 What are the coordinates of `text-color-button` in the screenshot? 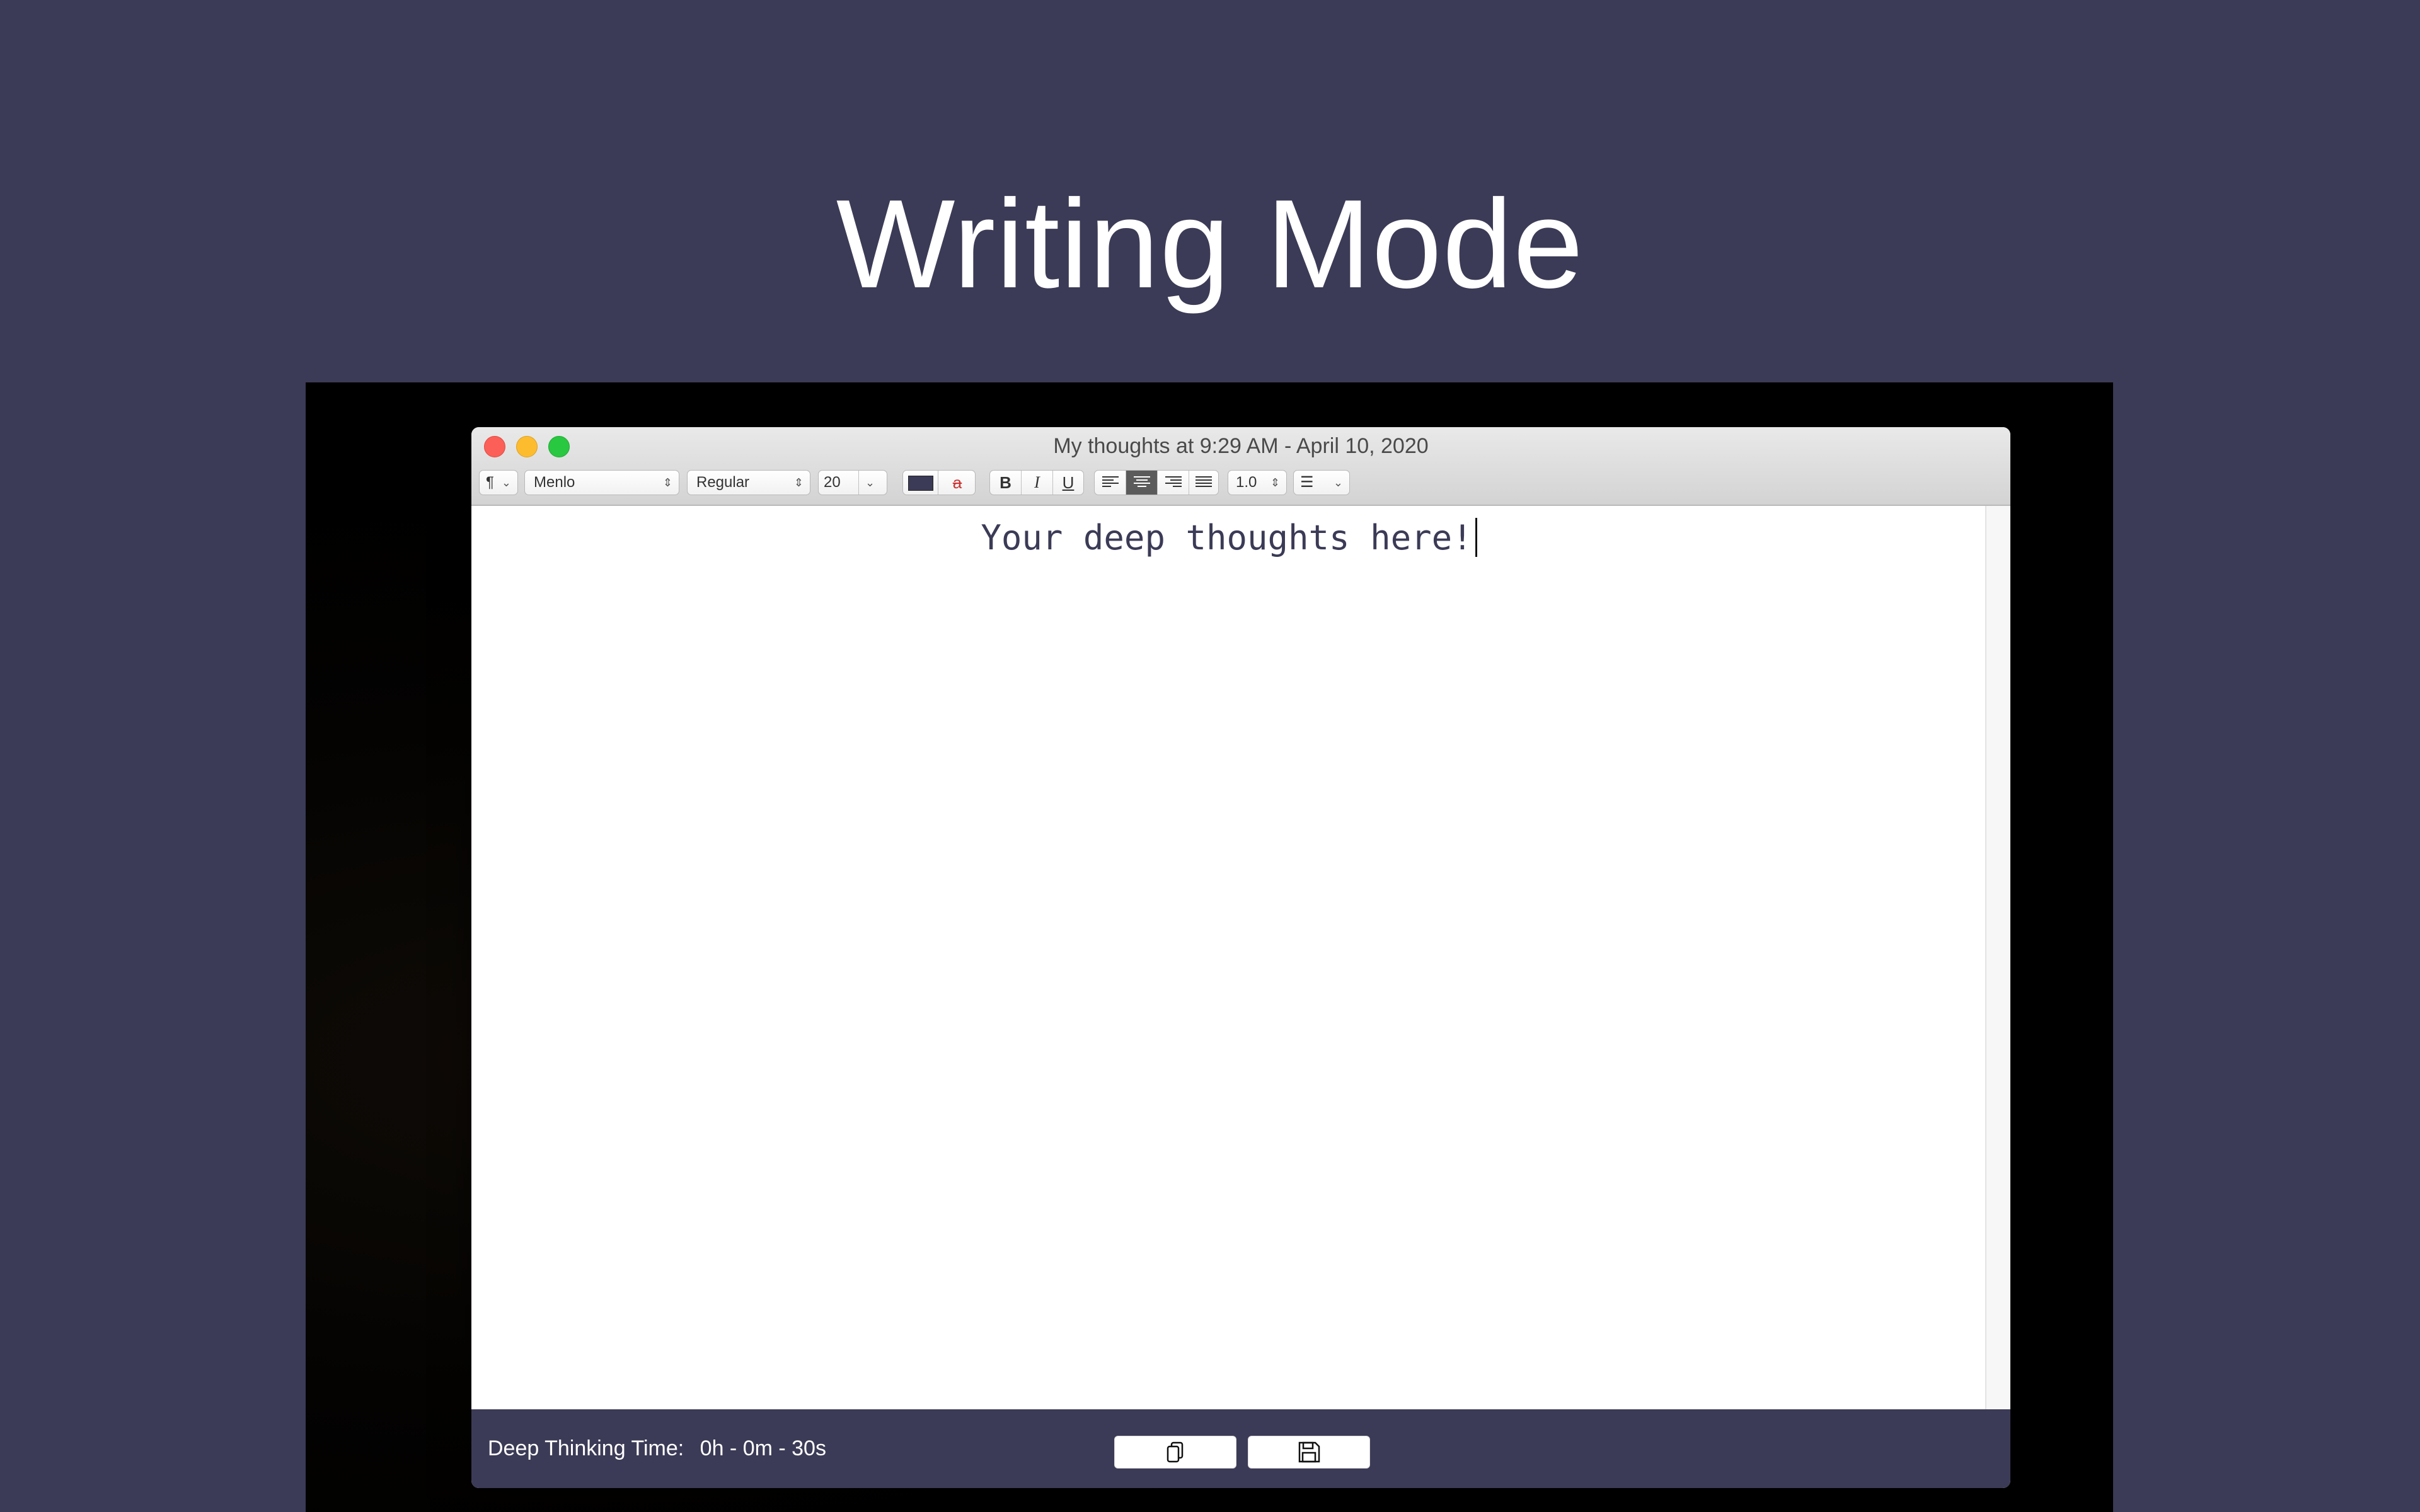 It's located at (920, 483).